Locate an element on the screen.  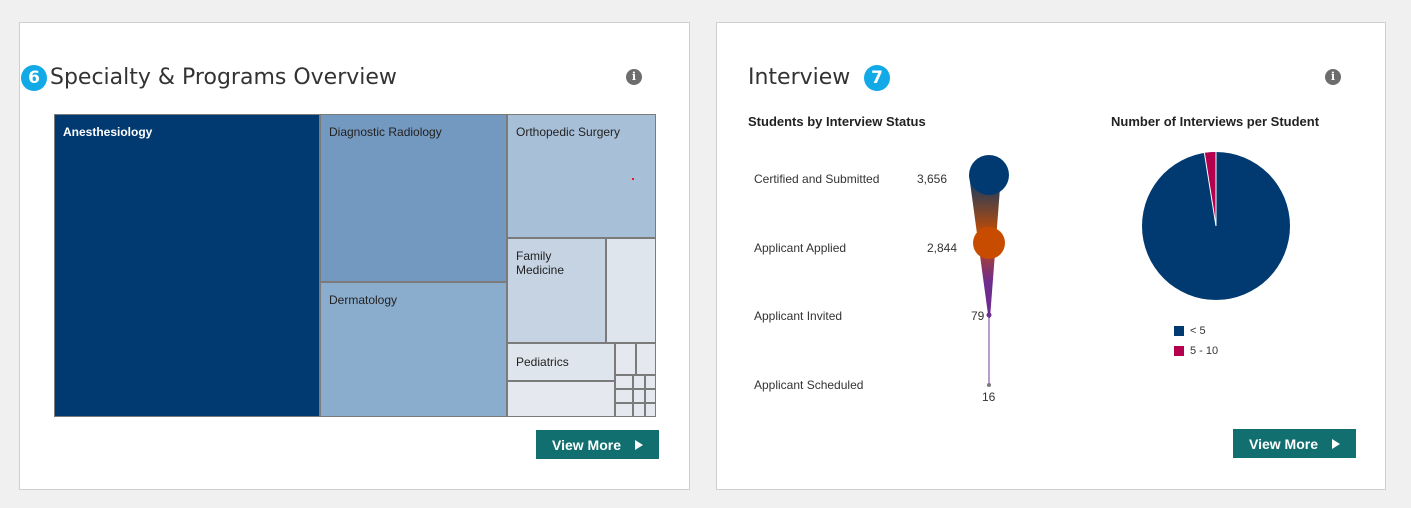
tile-label: Anesthesiology is located at coordinates (108, 132).